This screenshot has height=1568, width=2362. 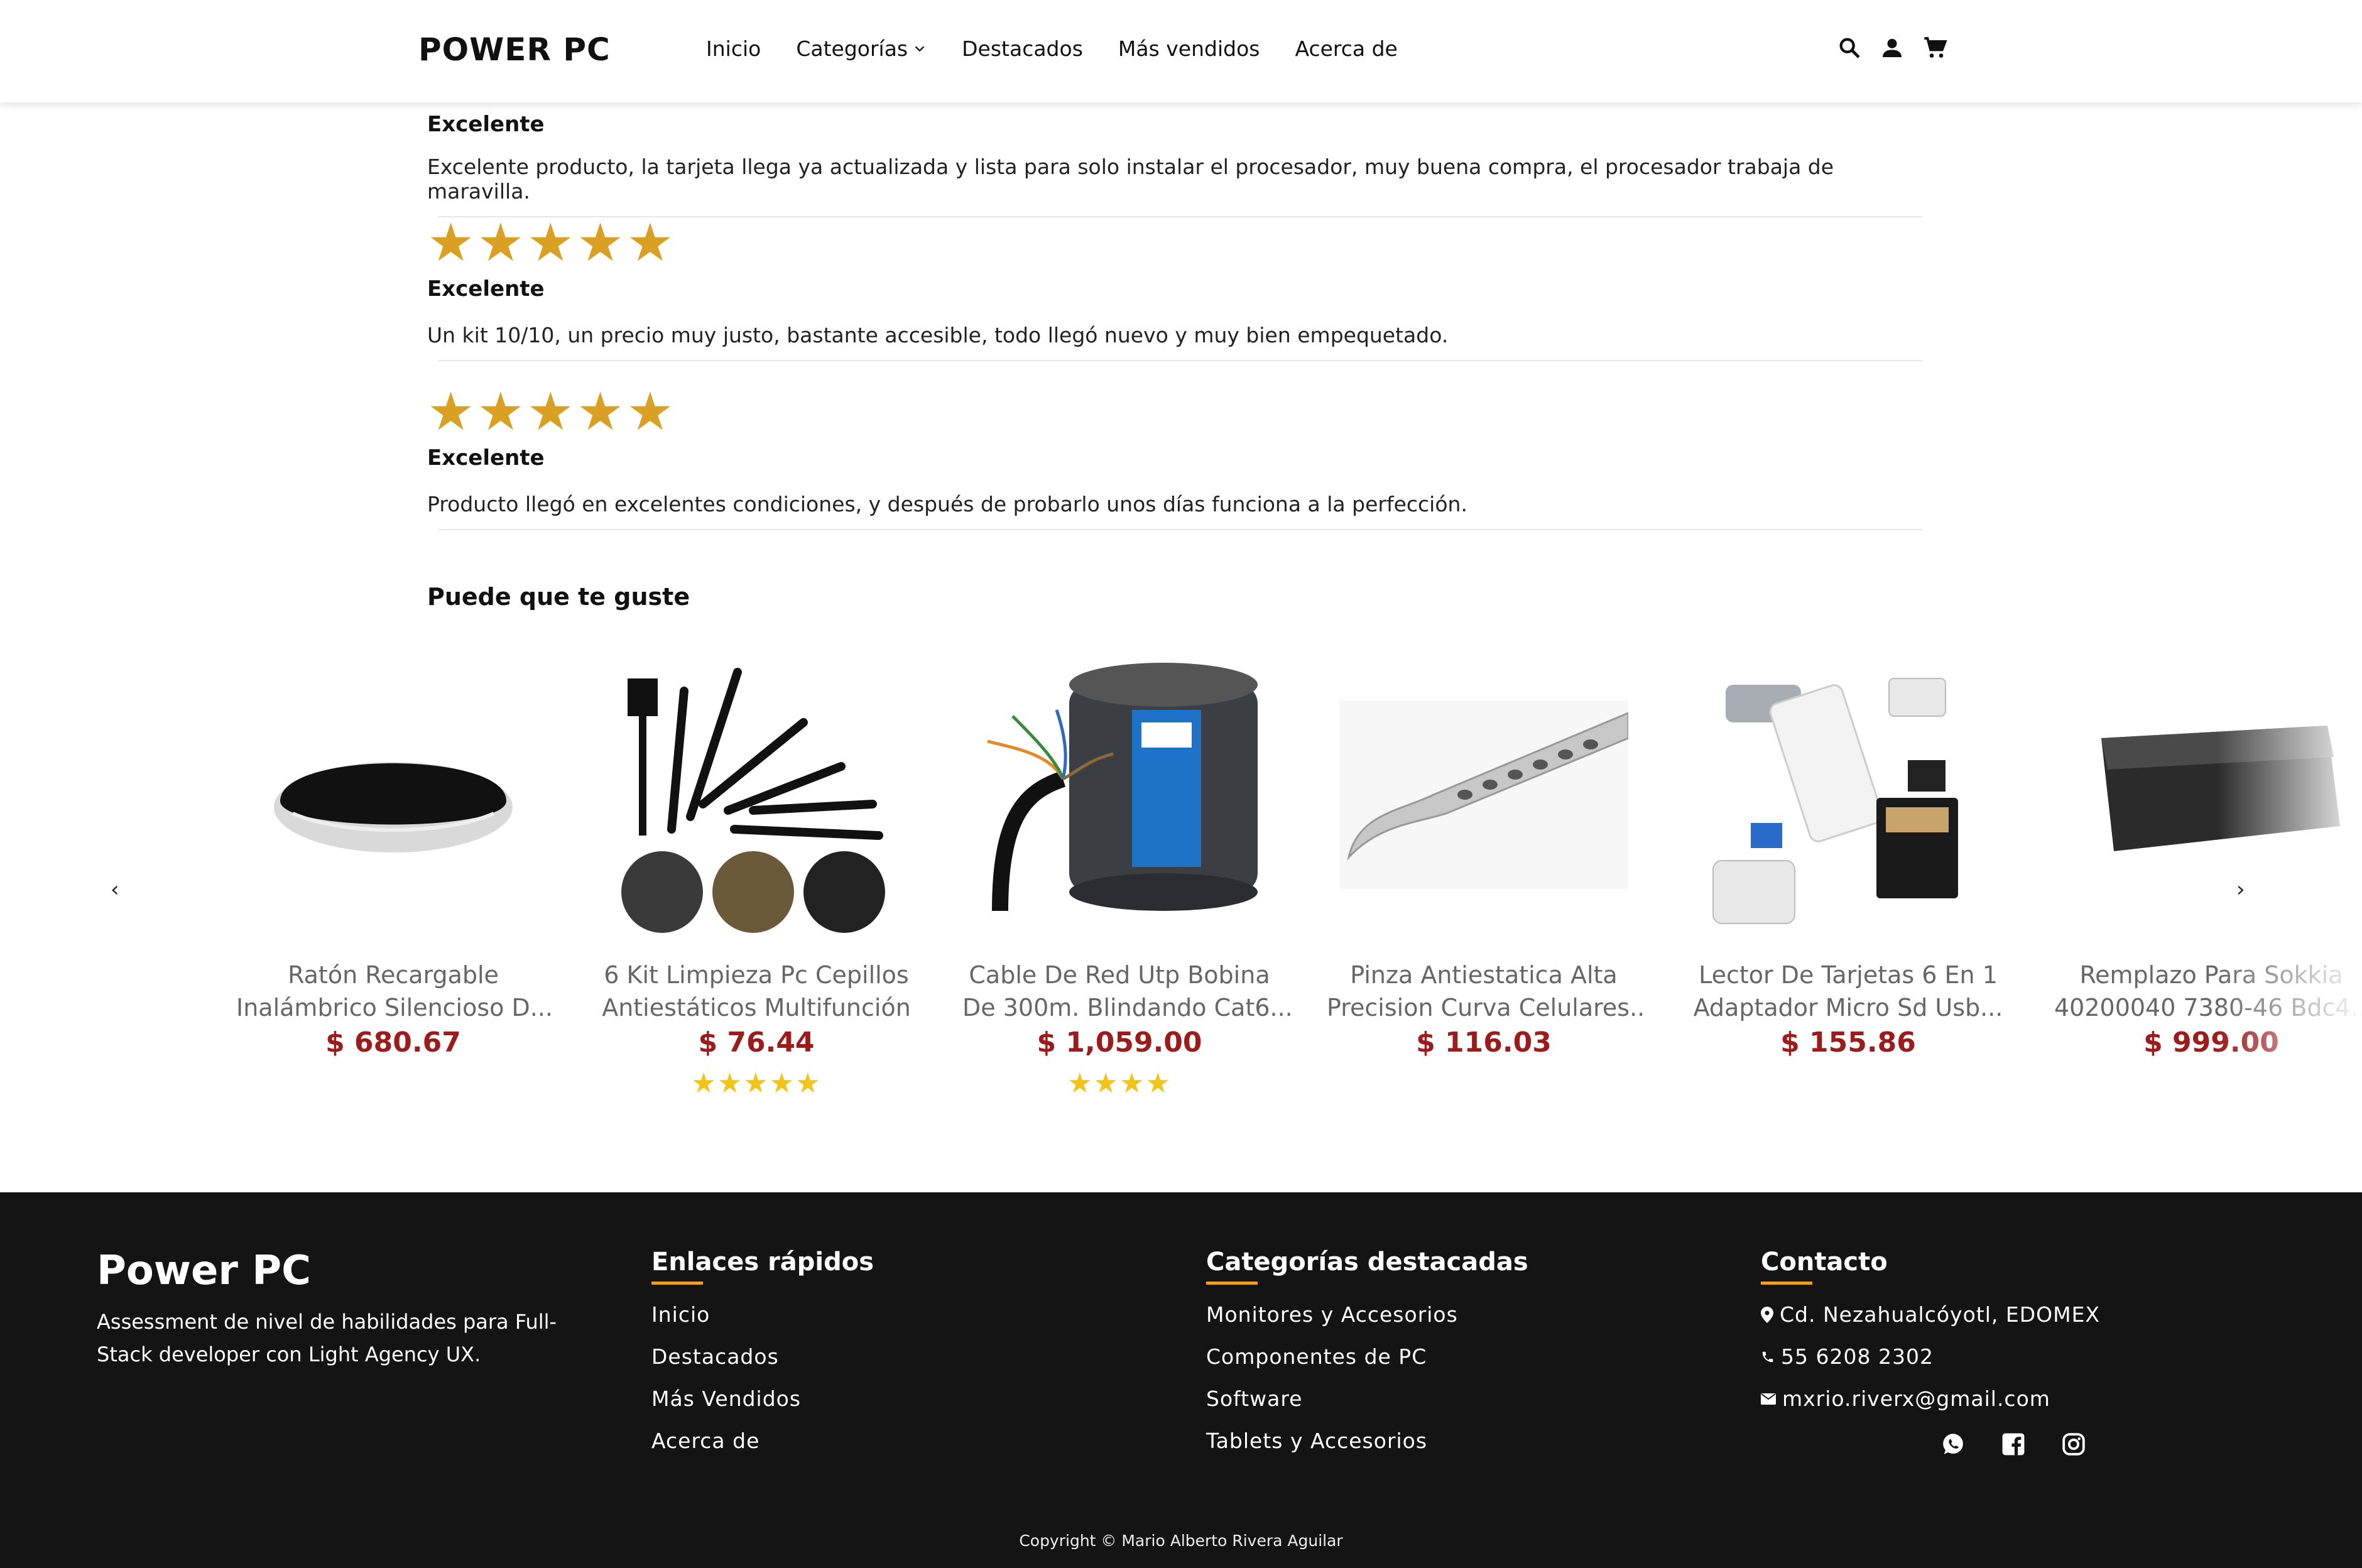 What do you see at coordinates (1768, 1399) in the screenshot?
I see `mail-icon` at bounding box center [1768, 1399].